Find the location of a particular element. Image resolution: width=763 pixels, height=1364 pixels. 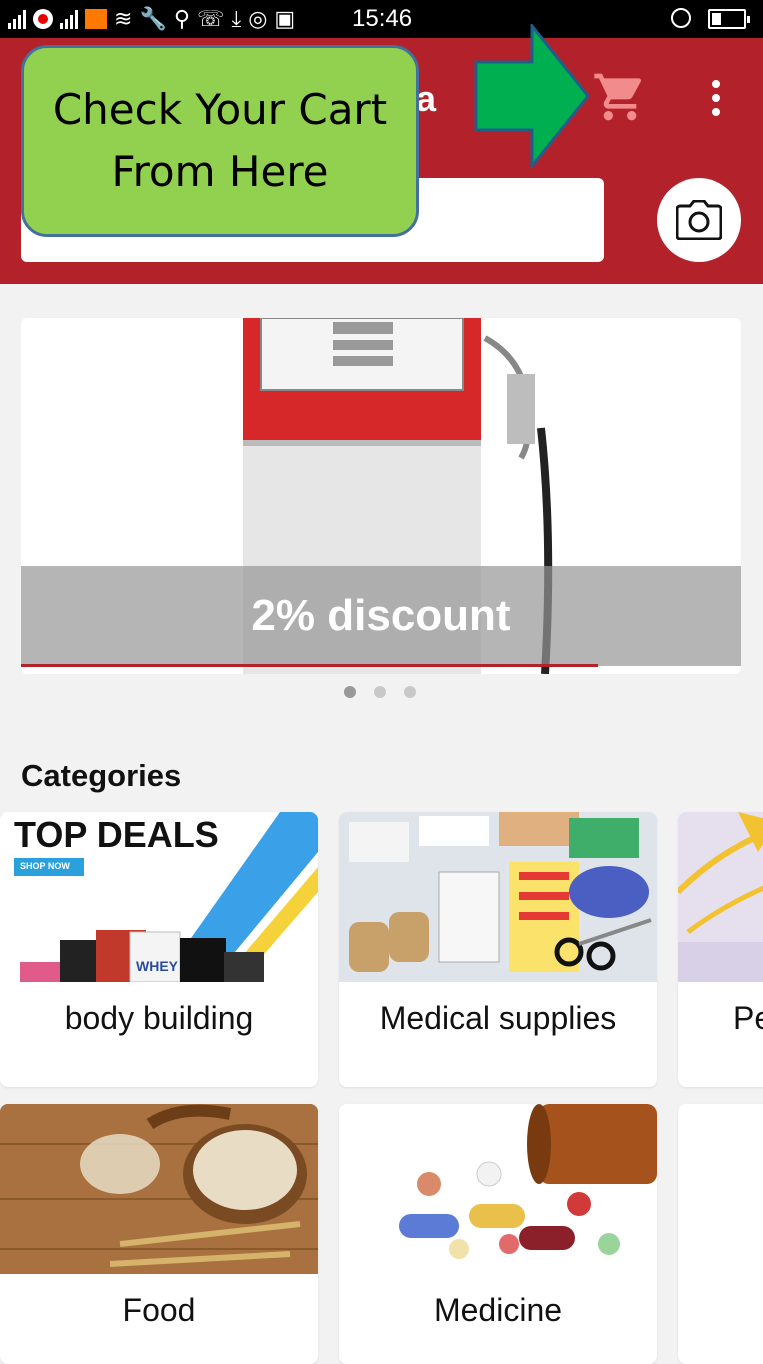

overflow-menu-button is located at coordinates (716, 98).